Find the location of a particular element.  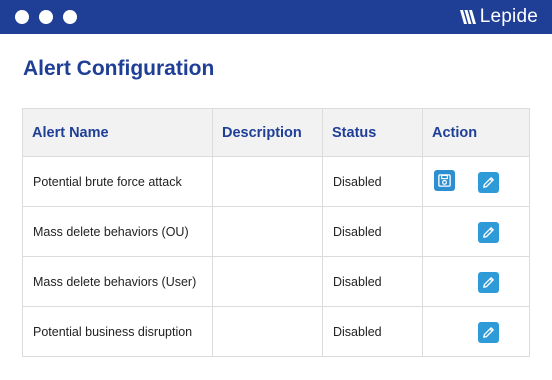

title-bar: Lepide is located at coordinates (276, 17).